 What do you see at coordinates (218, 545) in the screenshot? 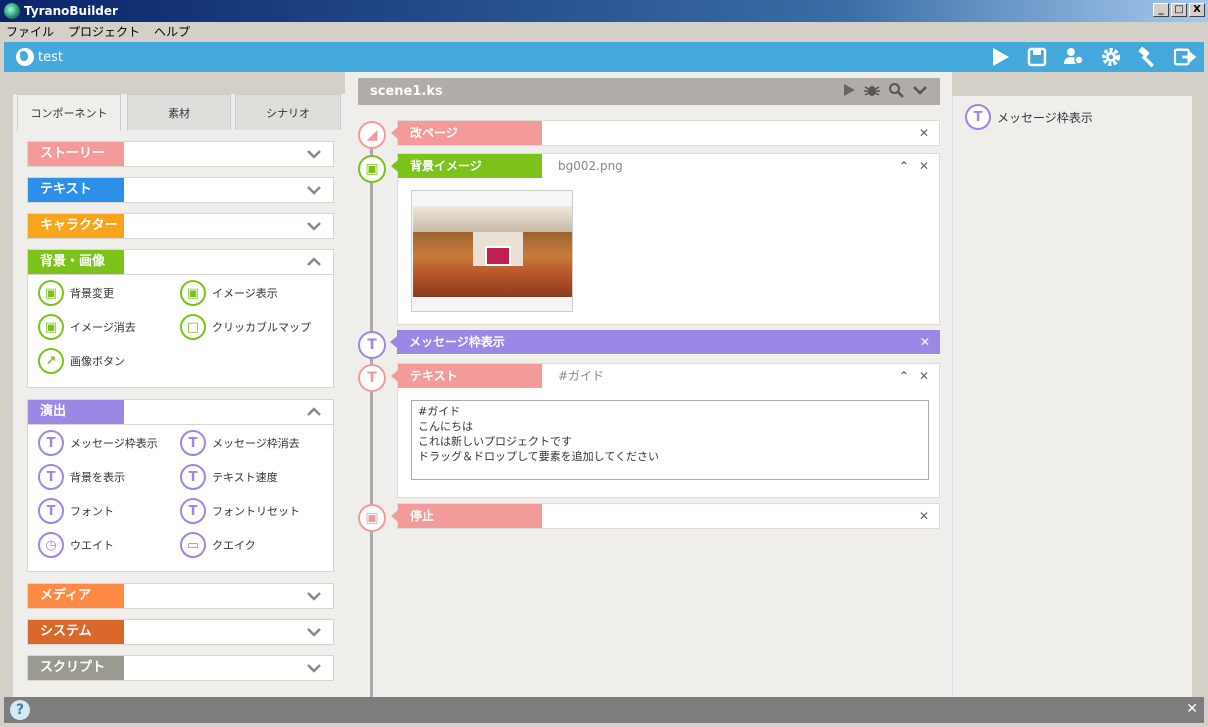
I see `component-quake: ▭ クエイク` at bounding box center [218, 545].